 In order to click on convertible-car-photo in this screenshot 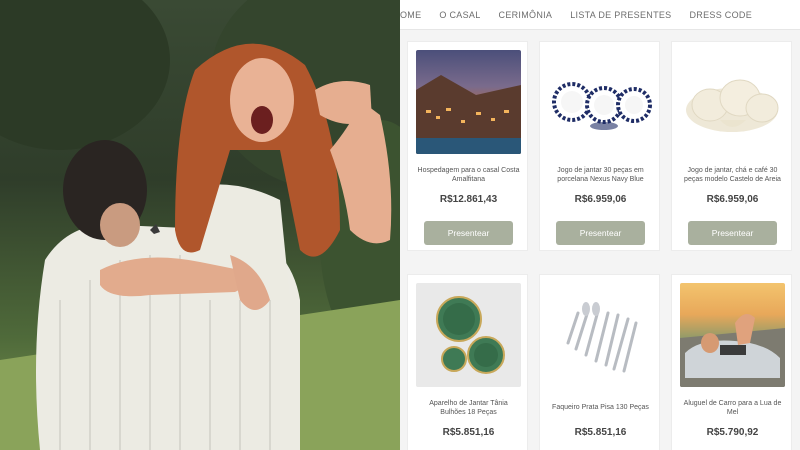, I will do `click(732, 335)`.